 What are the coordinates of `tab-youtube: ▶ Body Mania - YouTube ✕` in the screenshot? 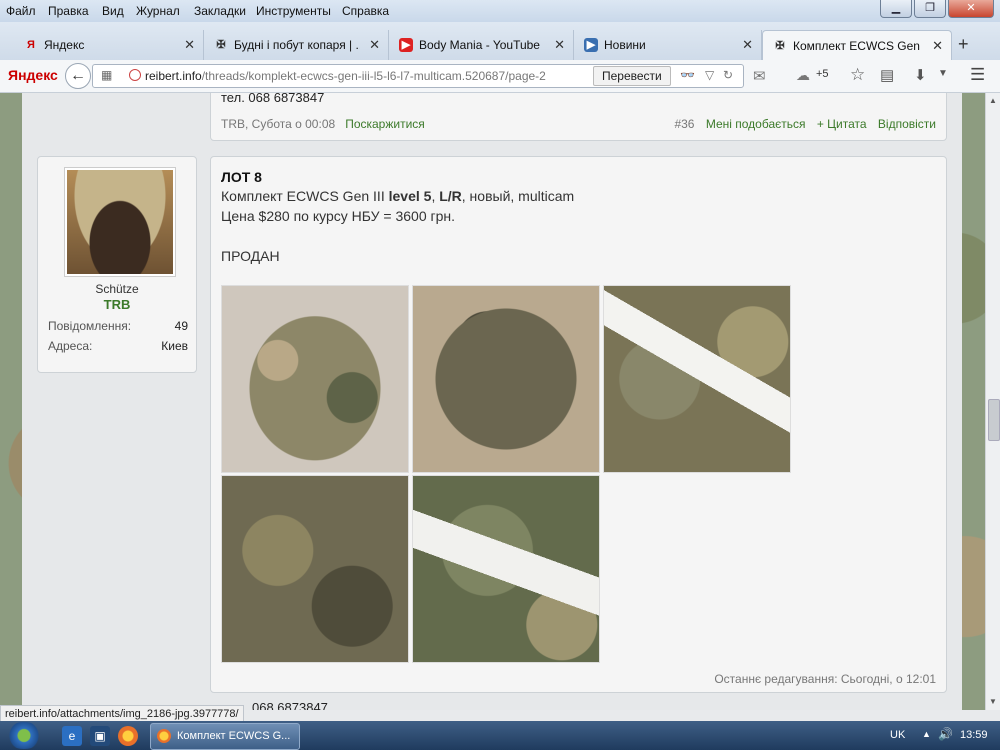 It's located at (481, 45).